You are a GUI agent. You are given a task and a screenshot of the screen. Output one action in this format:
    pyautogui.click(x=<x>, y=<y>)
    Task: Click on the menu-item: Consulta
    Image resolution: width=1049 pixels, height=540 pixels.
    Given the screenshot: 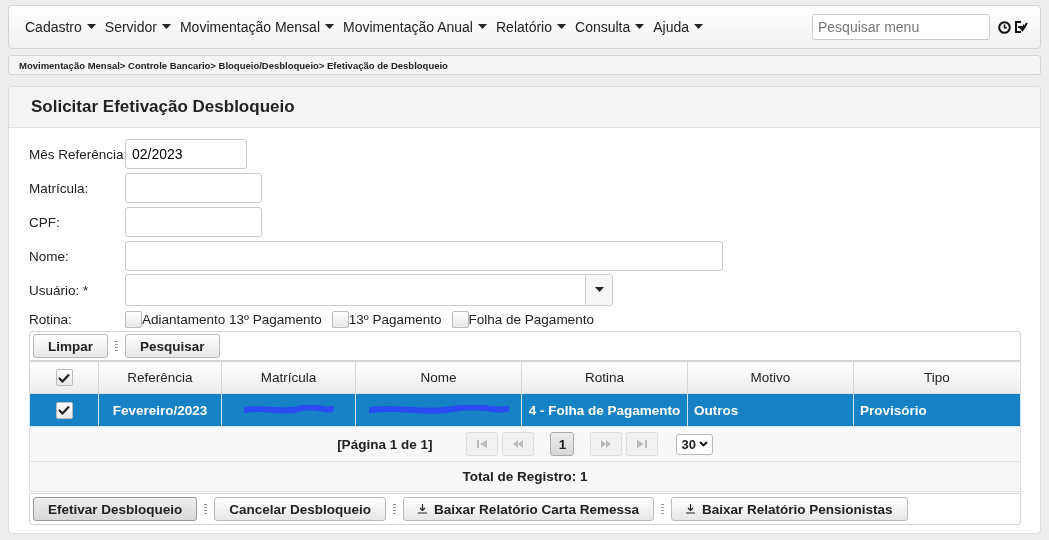 What is the action you would take?
    pyautogui.click(x=610, y=27)
    